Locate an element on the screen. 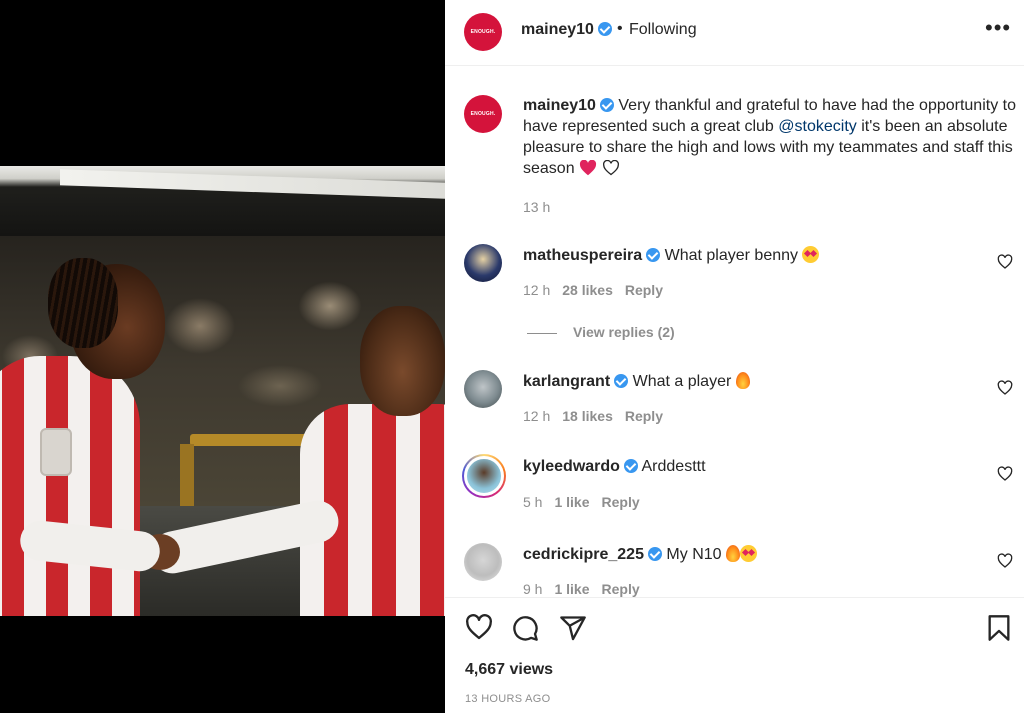  post-timestamp: 13 HOURS AGO is located at coordinates (508, 699).